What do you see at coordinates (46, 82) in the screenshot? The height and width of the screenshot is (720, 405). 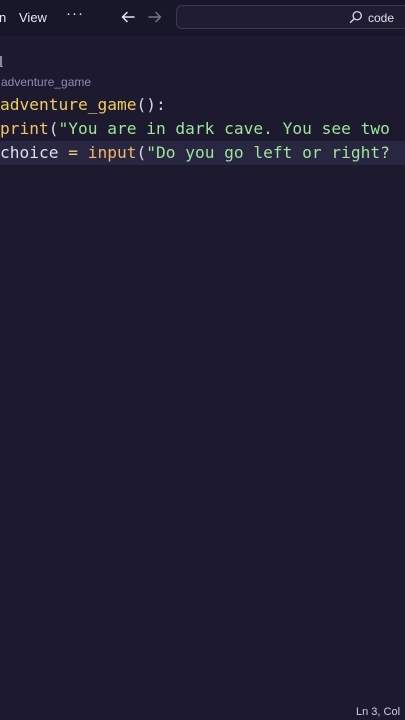 I see `breadcrumb: adventure_game` at bounding box center [46, 82].